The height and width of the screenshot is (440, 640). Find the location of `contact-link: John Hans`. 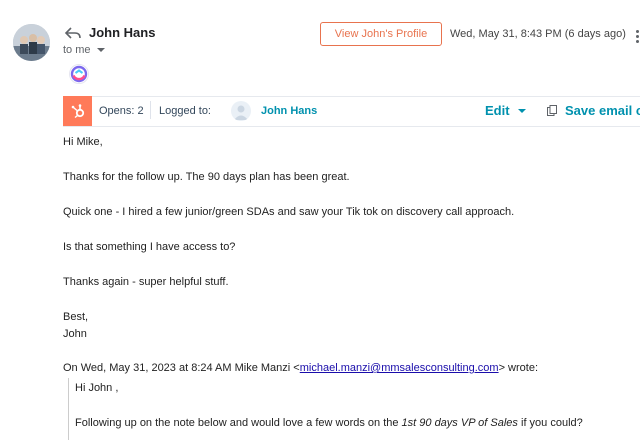

contact-link: John Hans is located at coordinates (289, 111).